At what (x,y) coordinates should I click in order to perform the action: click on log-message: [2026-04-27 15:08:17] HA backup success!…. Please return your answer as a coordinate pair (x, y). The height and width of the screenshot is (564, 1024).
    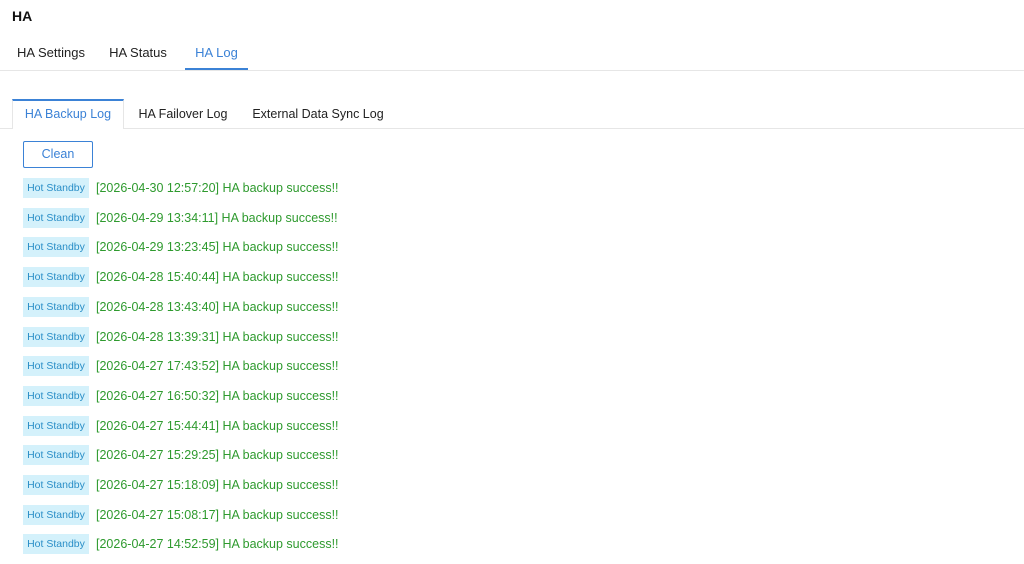
    Looking at the image, I should click on (217, 514).